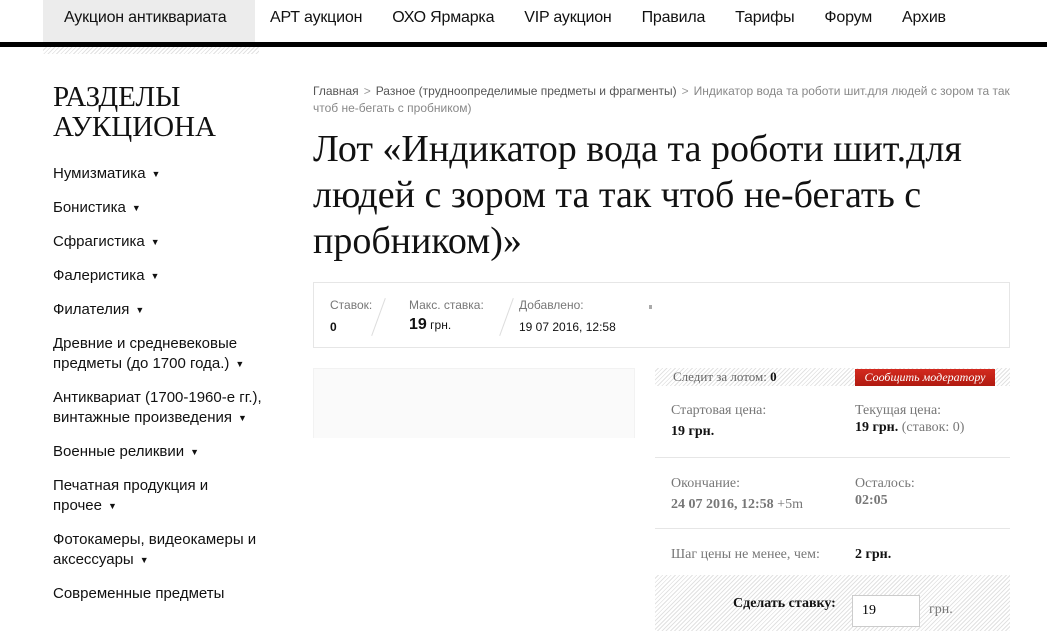  I want to click on sidebar-item-label: Нумизматика, so click(99, 173).